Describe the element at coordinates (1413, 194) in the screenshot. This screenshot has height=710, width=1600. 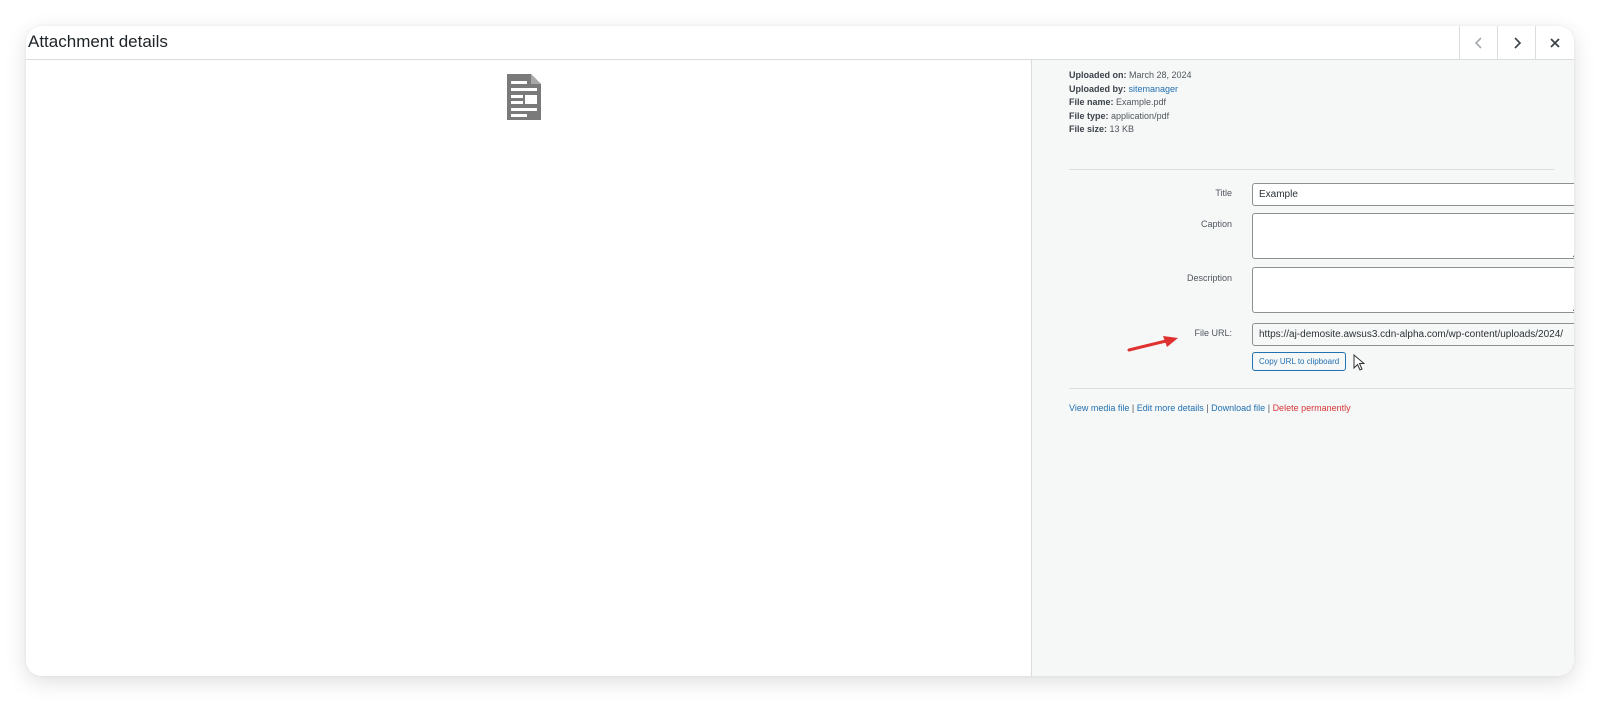
I see `title-input` at that location.